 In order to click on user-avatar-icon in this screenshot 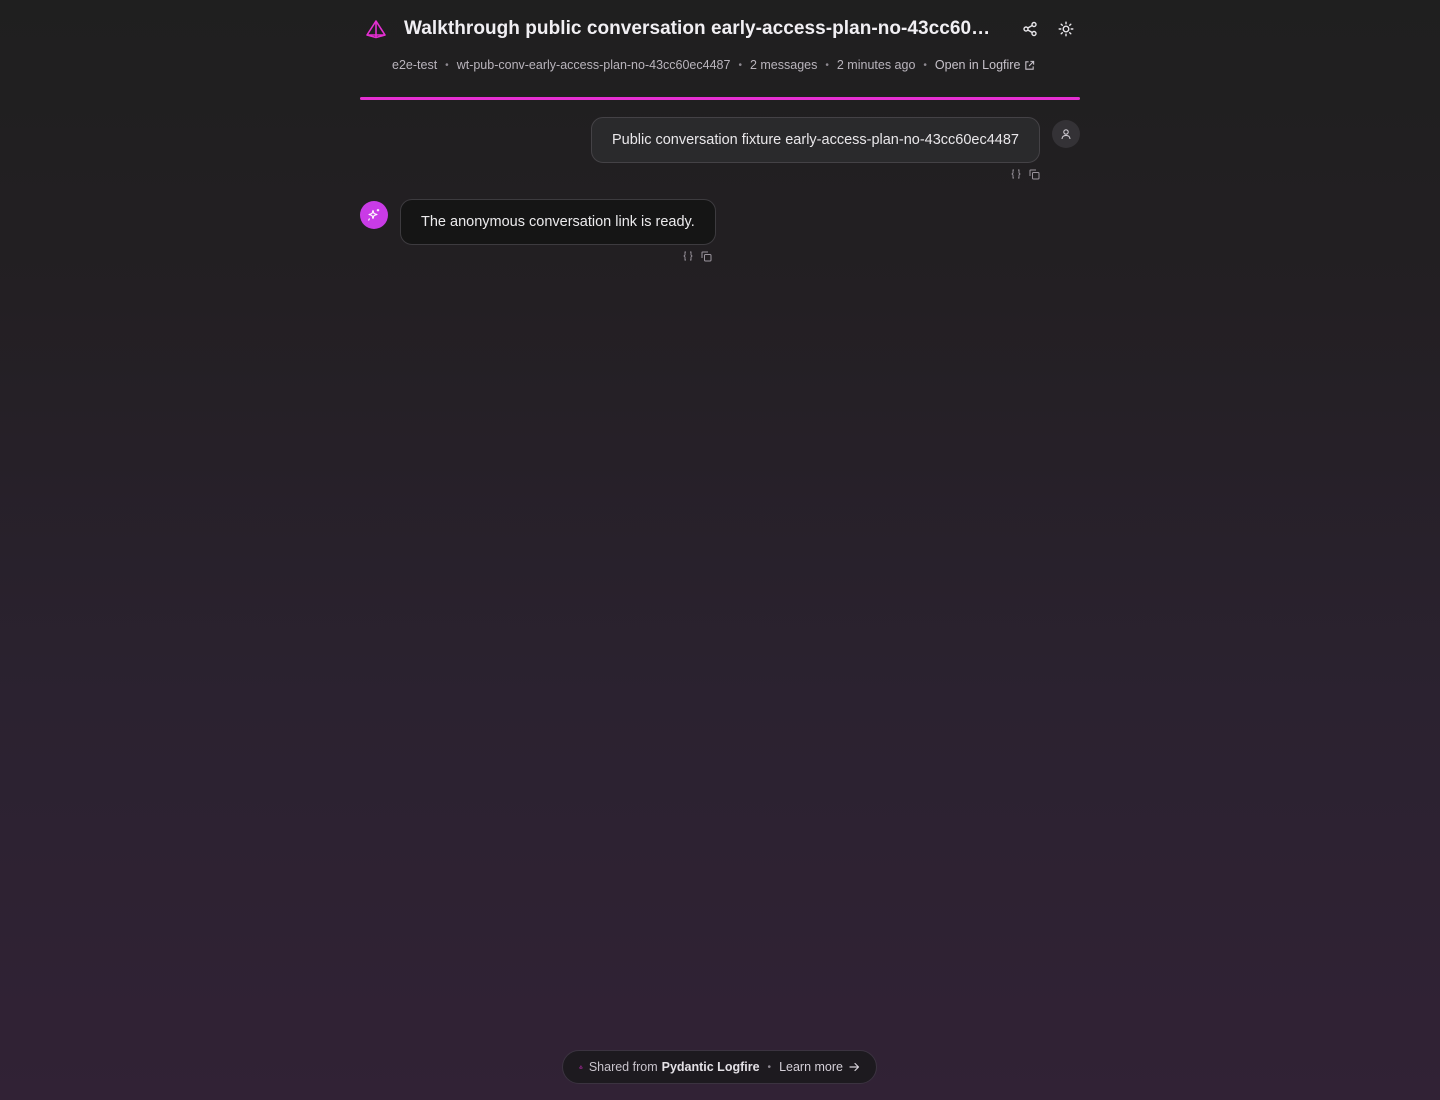, I will do `click(1066, 134)`.